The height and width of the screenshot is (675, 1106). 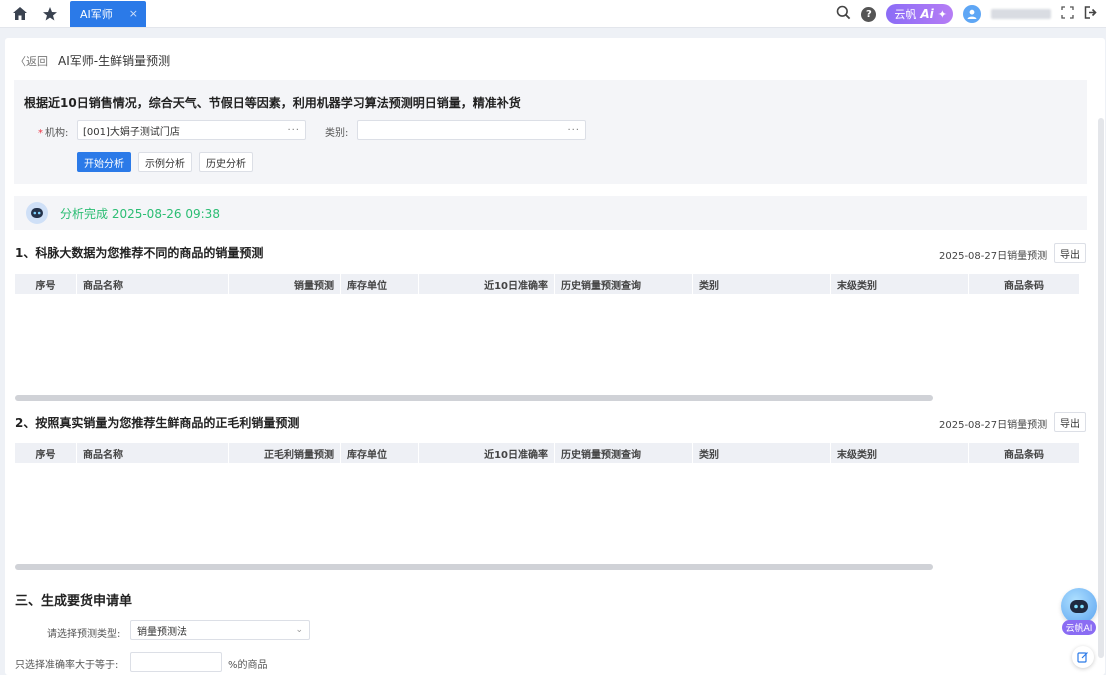 What do you see at coordinates (114, 61) in the screenshot?
I see `page-title: AI军师-生鲜销量预测` at bounding box center [114, 61].